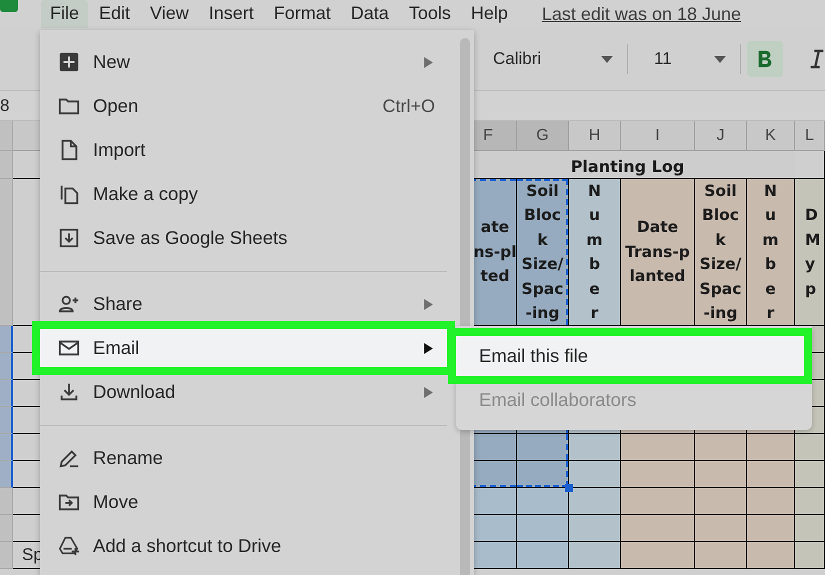  I want to click on menu-item: View, so click(169, 14).